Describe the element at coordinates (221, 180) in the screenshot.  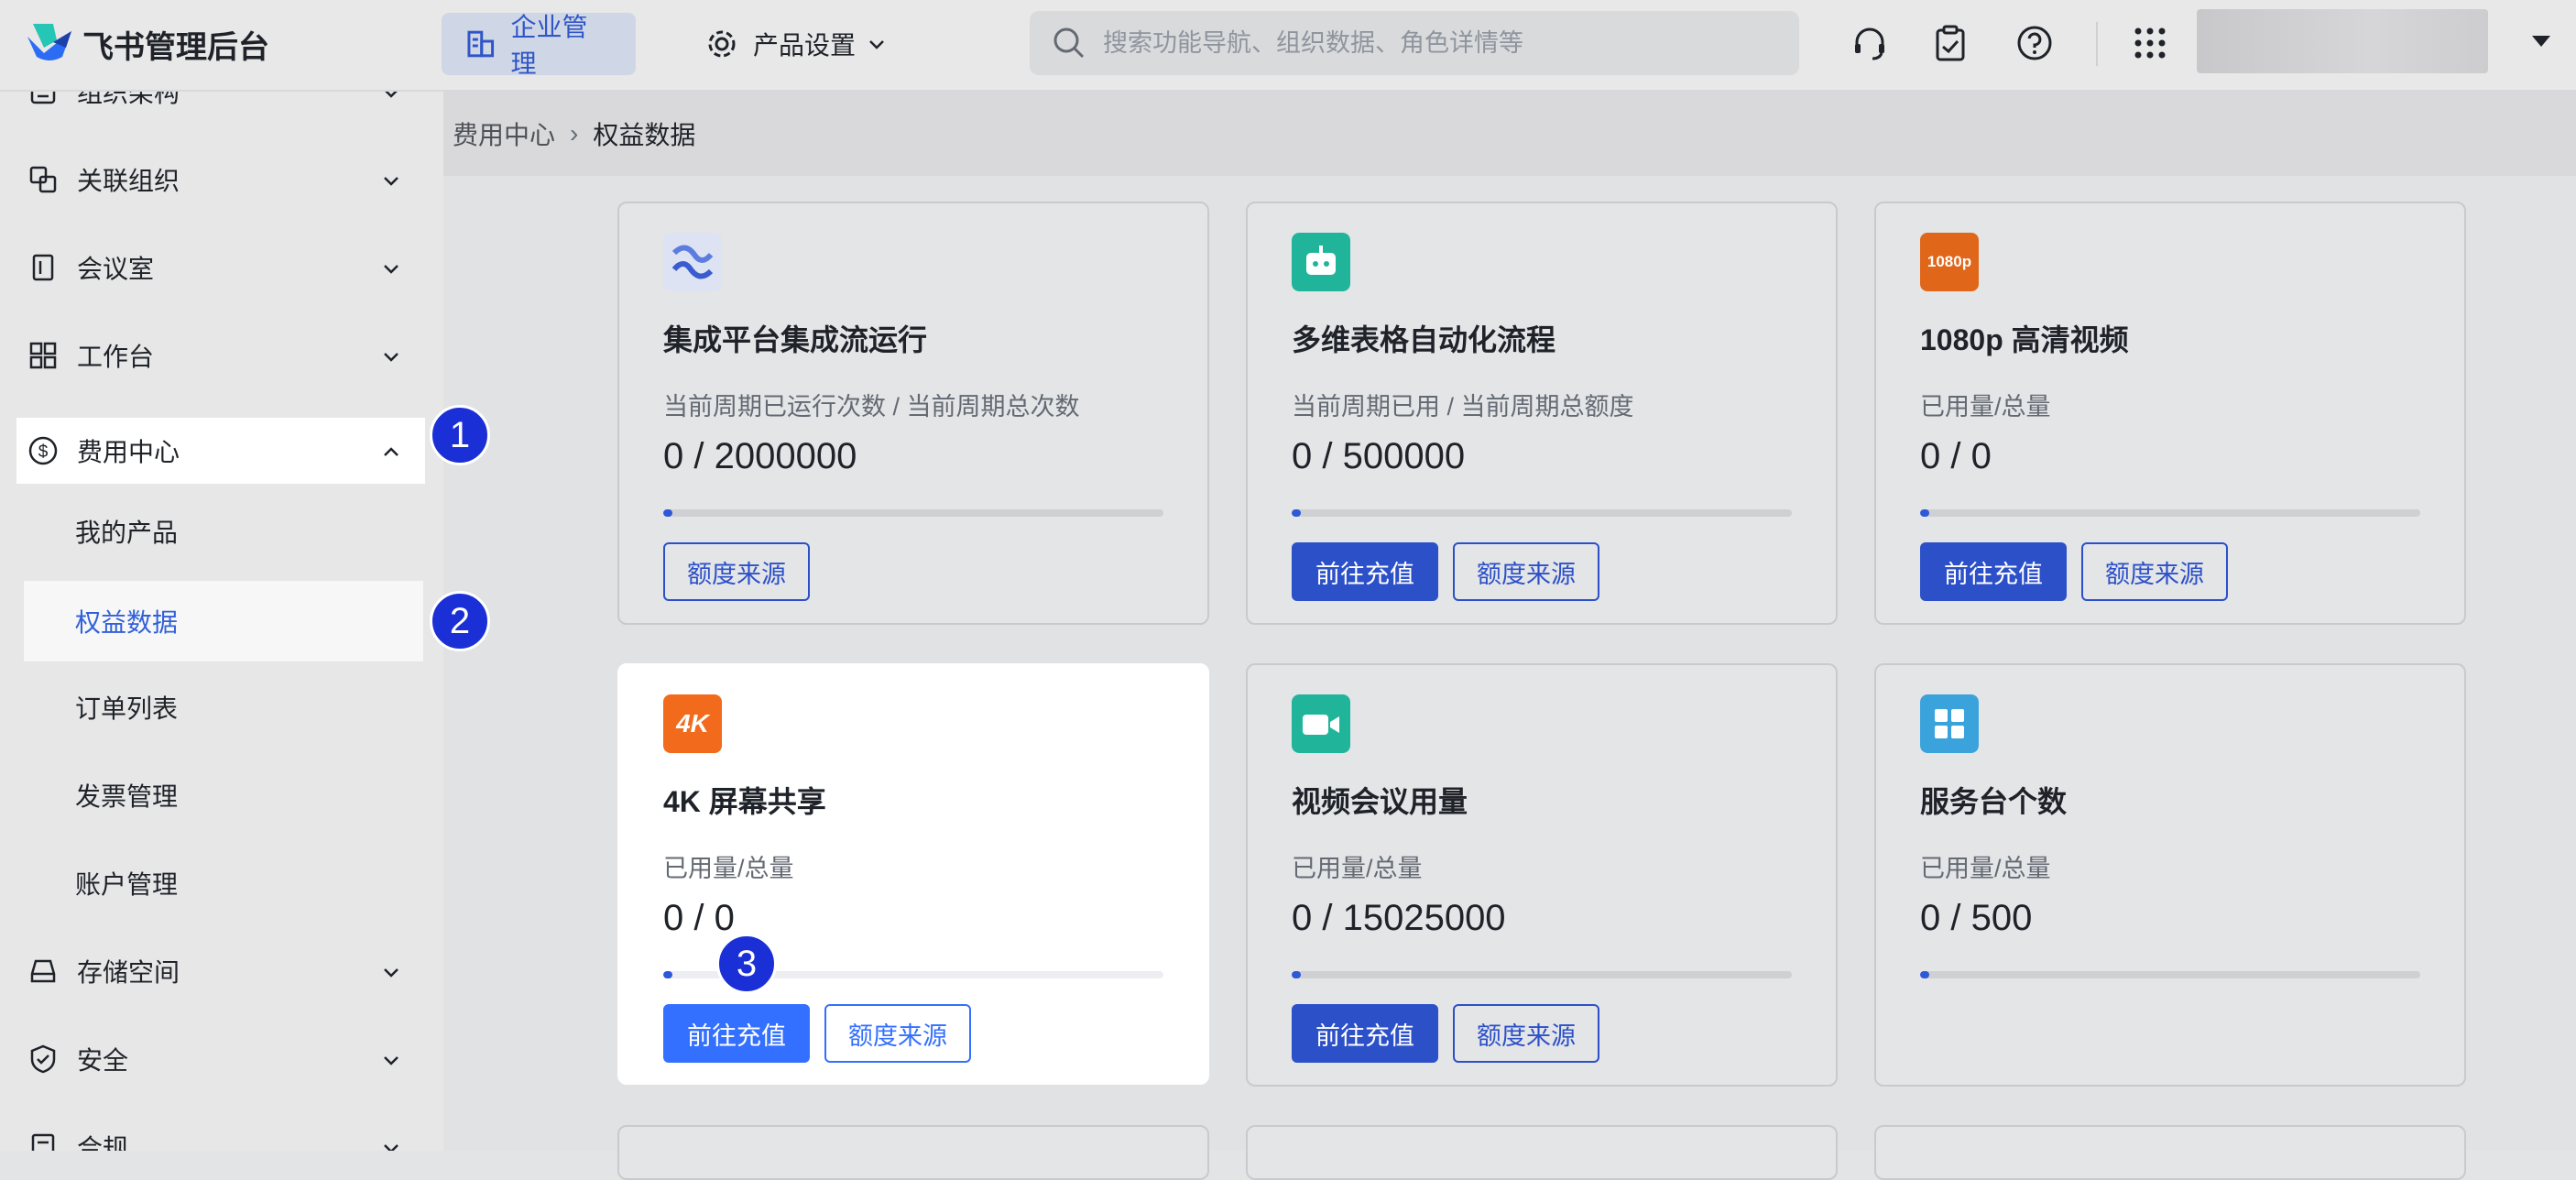
I see `sidebar-item-linked-org: 关联组织` at that location.